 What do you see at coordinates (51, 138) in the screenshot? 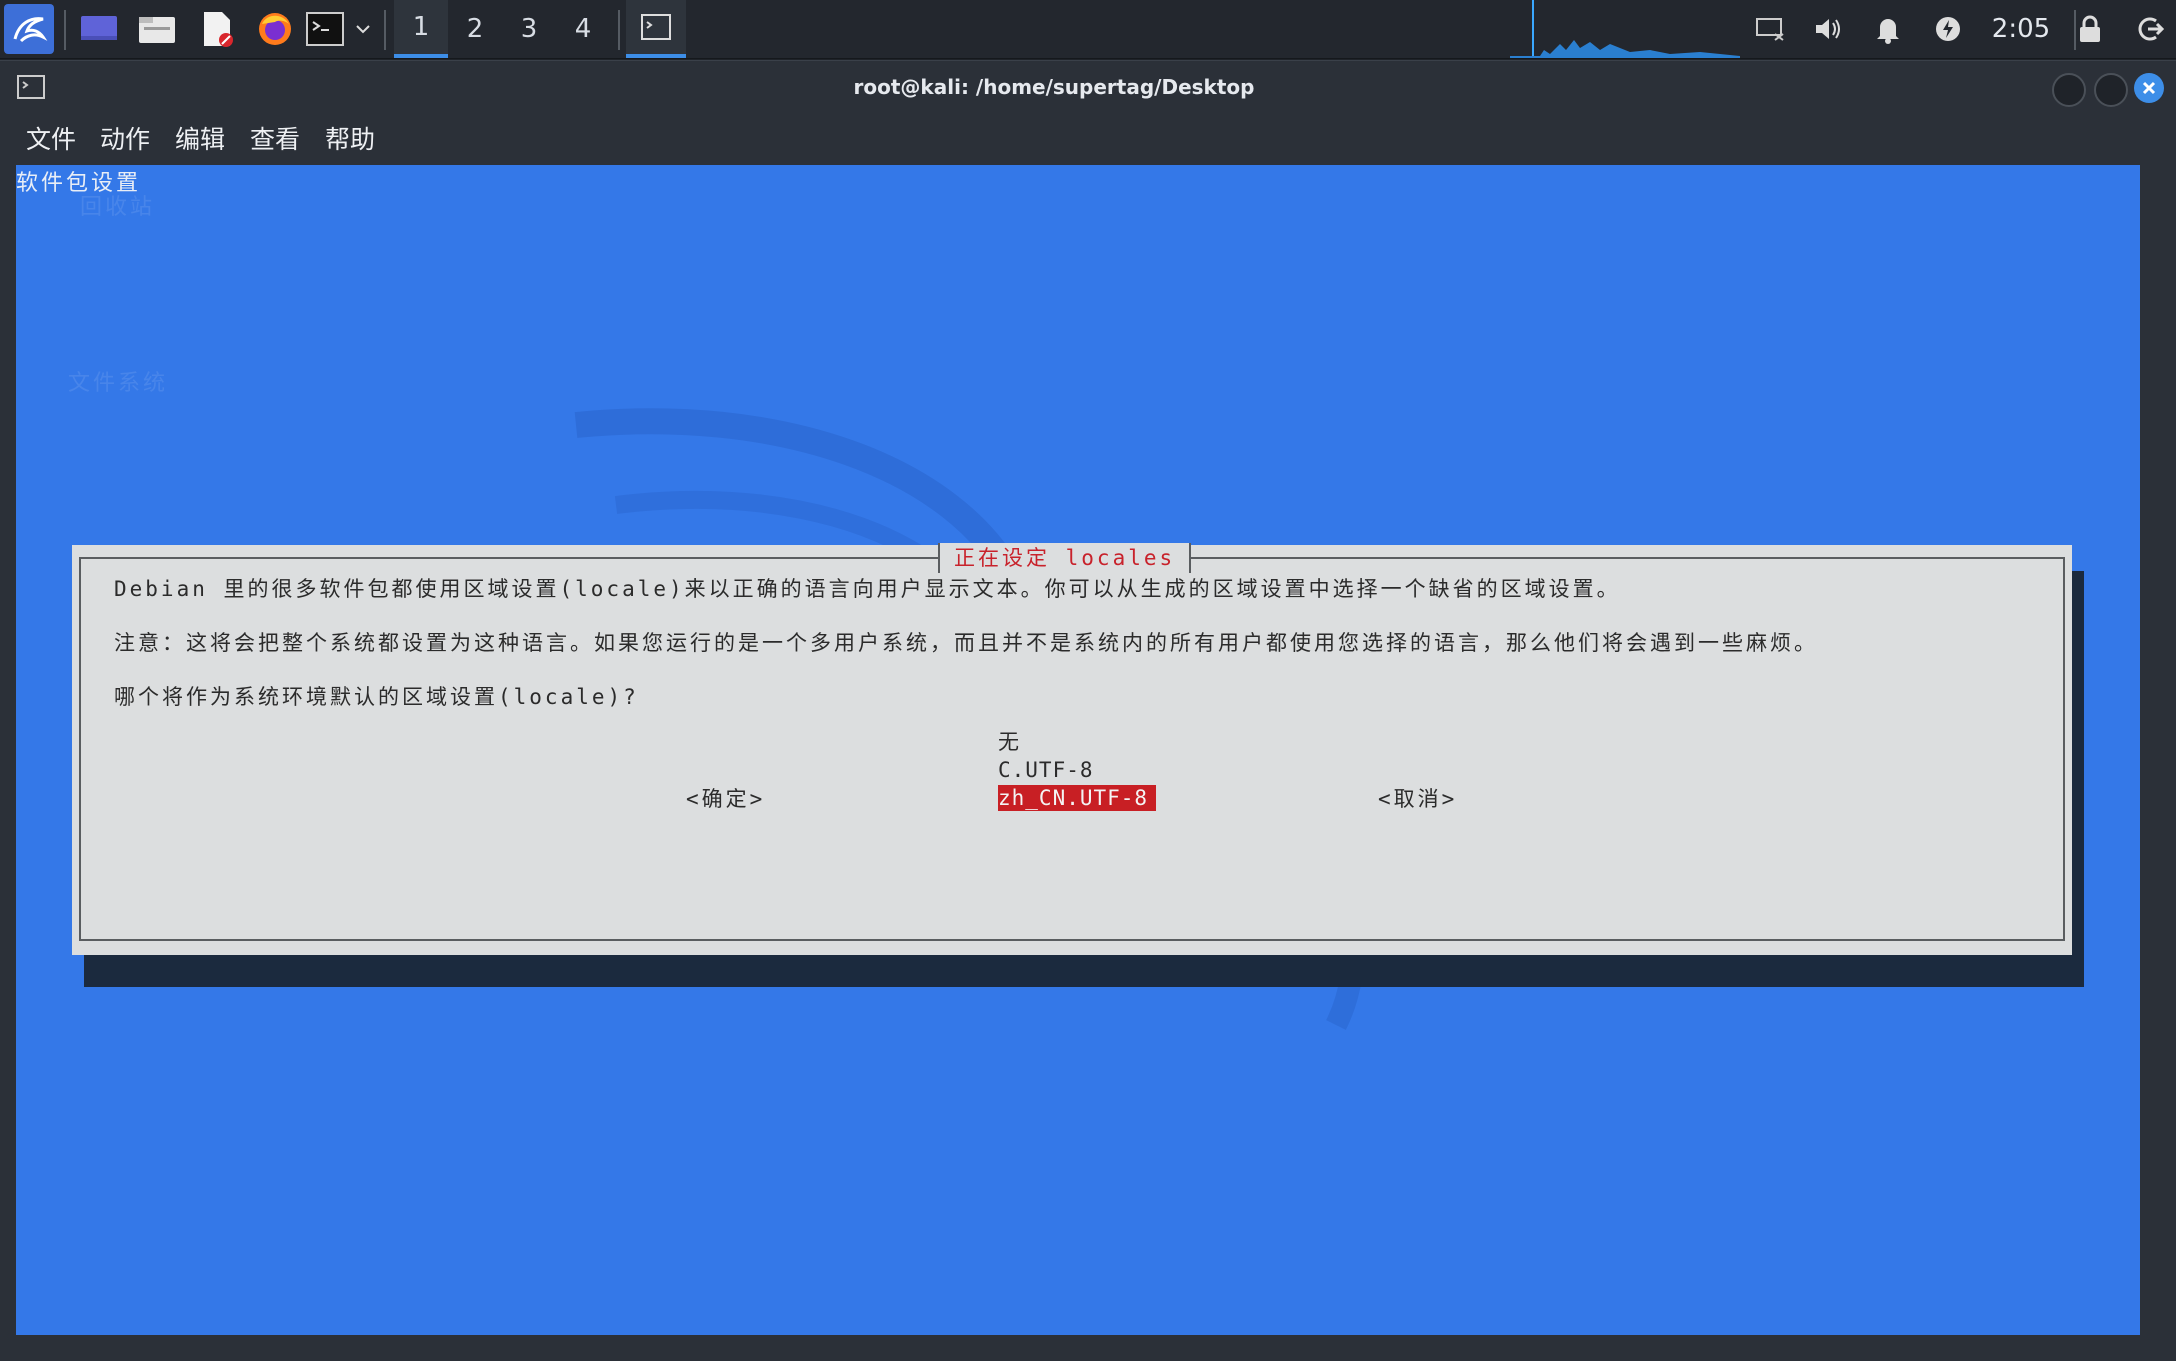
I see `menu-file: 文件` at bounding box center [51, 138].